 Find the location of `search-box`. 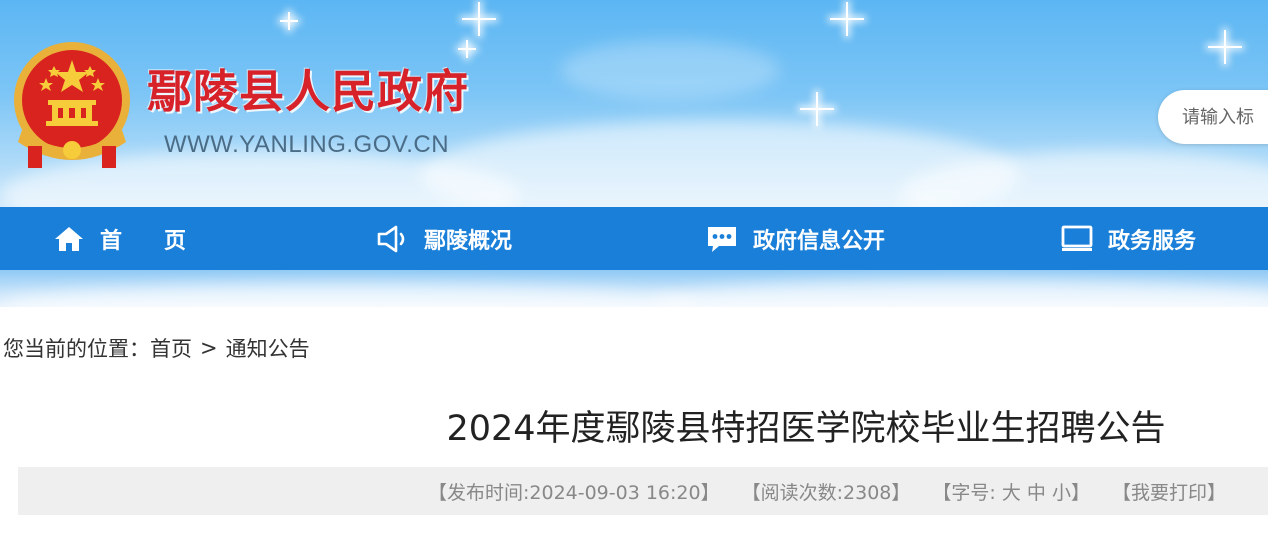

search-box is located at coordinates (1213, 117).